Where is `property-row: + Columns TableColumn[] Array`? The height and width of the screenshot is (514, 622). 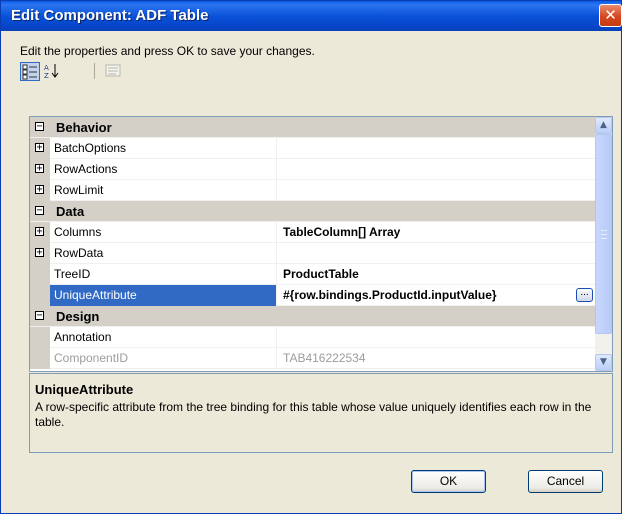 property-row: + Columns TableColumn[] Array is located at coordinates (313, 232).